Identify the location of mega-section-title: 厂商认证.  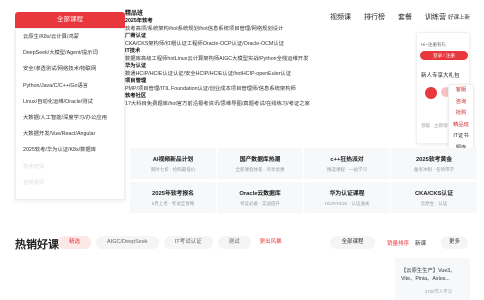
(136, 36).